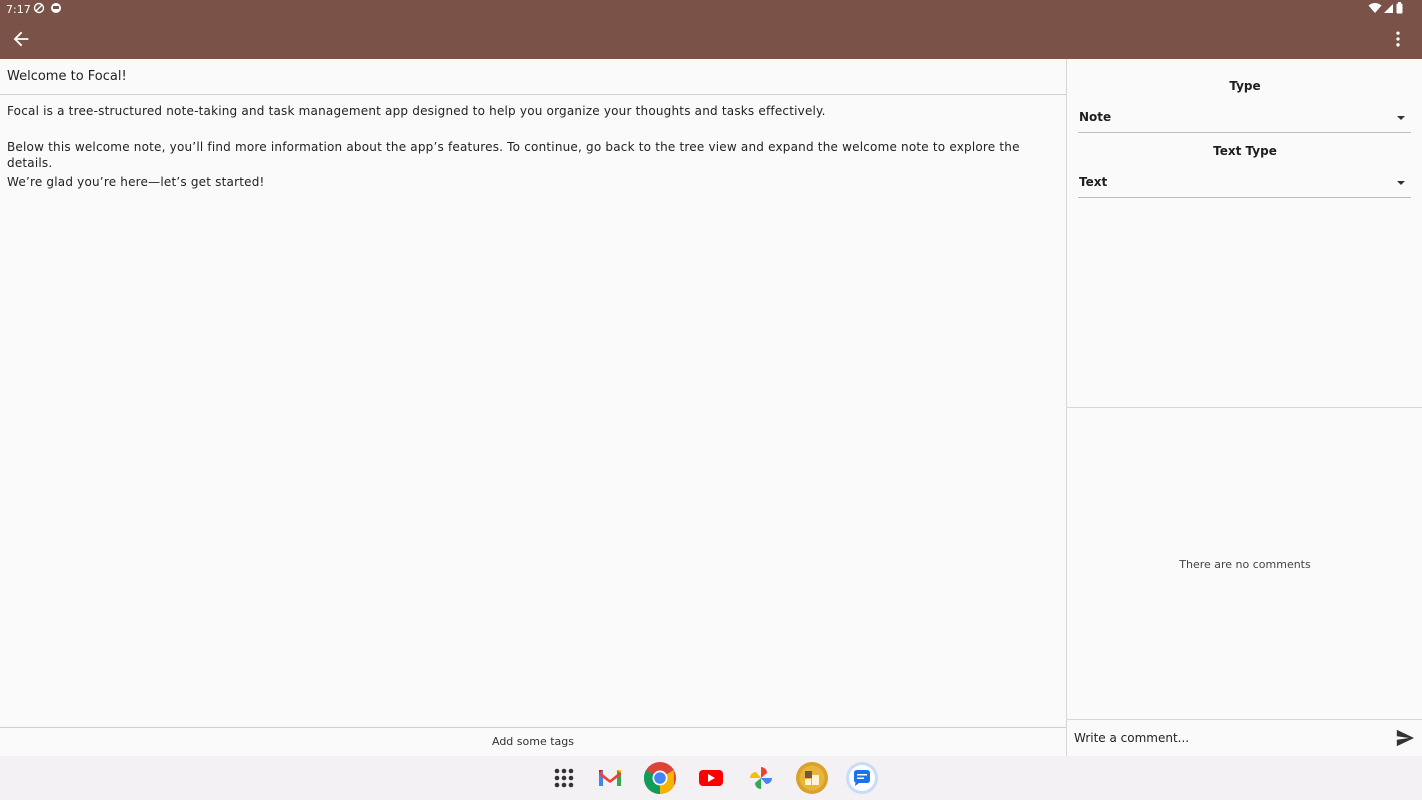  I want to click on messages-icon, so click(862, 778).